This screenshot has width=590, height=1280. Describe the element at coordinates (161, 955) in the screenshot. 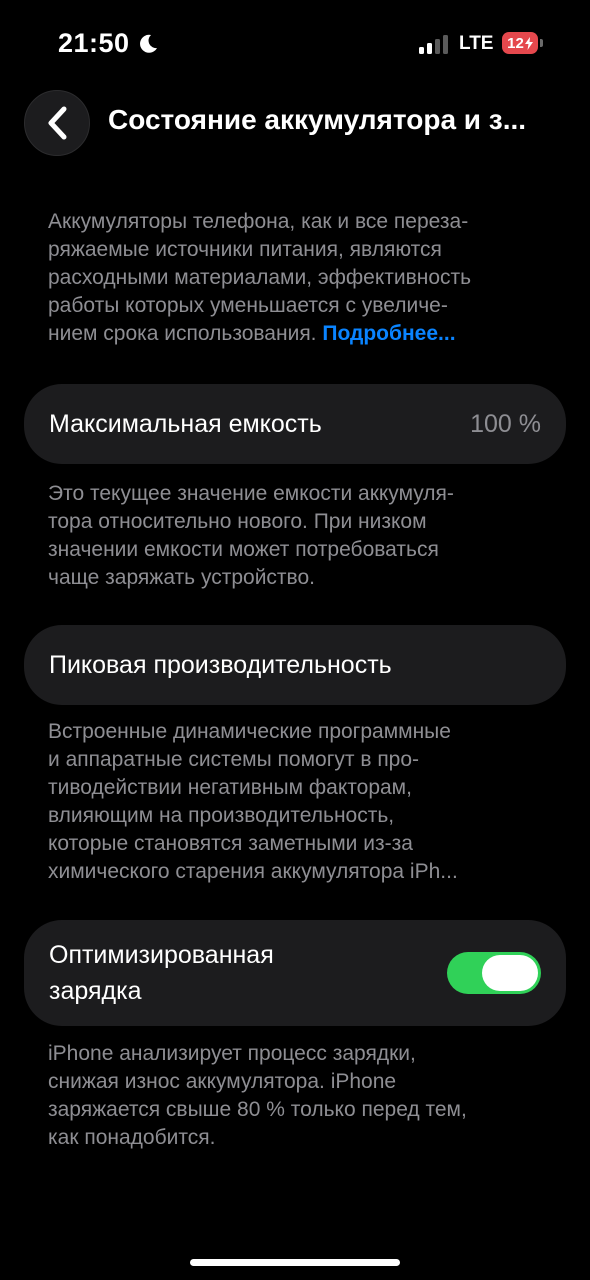

I see `optimized-charging-label-line: Оптимизированная` at that location.